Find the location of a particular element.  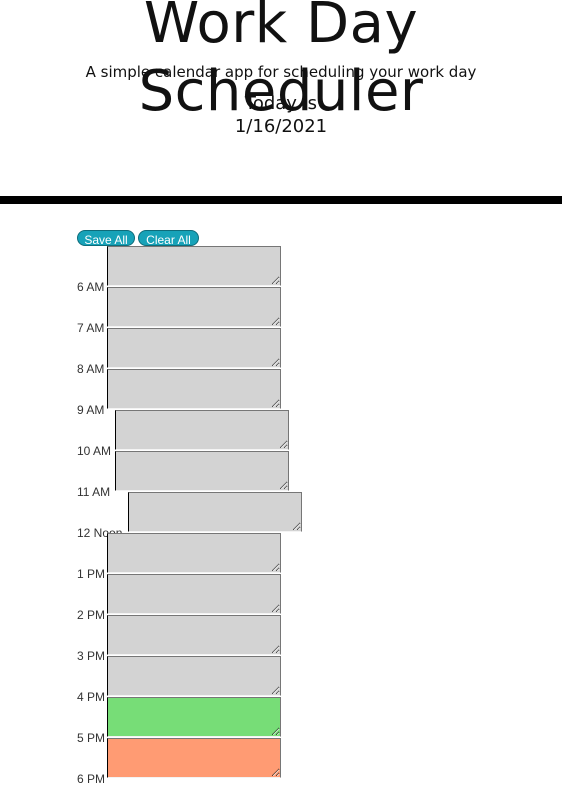

clear-all-button: Clear All is located at coordinates (168, 238).